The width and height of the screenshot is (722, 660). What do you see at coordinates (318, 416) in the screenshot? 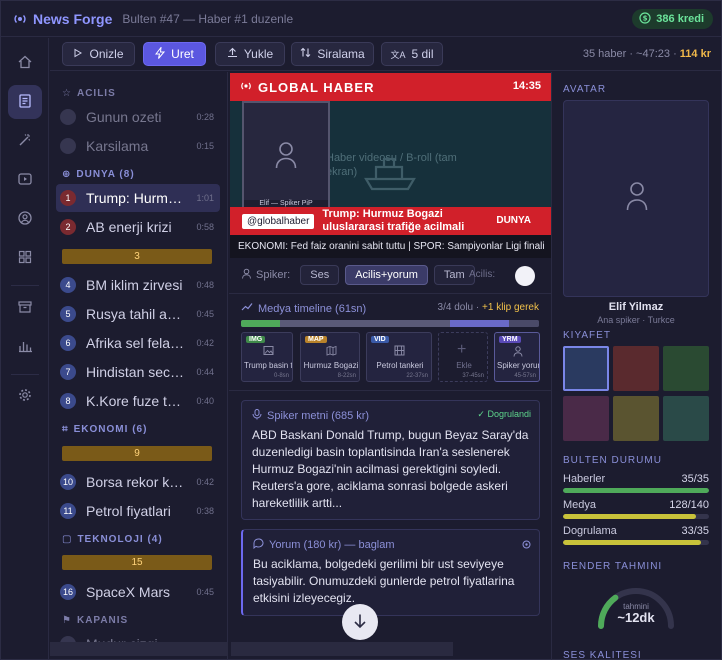
I see `script-title: Spiker metni (685 kr)` at bounding box center [318, 416].